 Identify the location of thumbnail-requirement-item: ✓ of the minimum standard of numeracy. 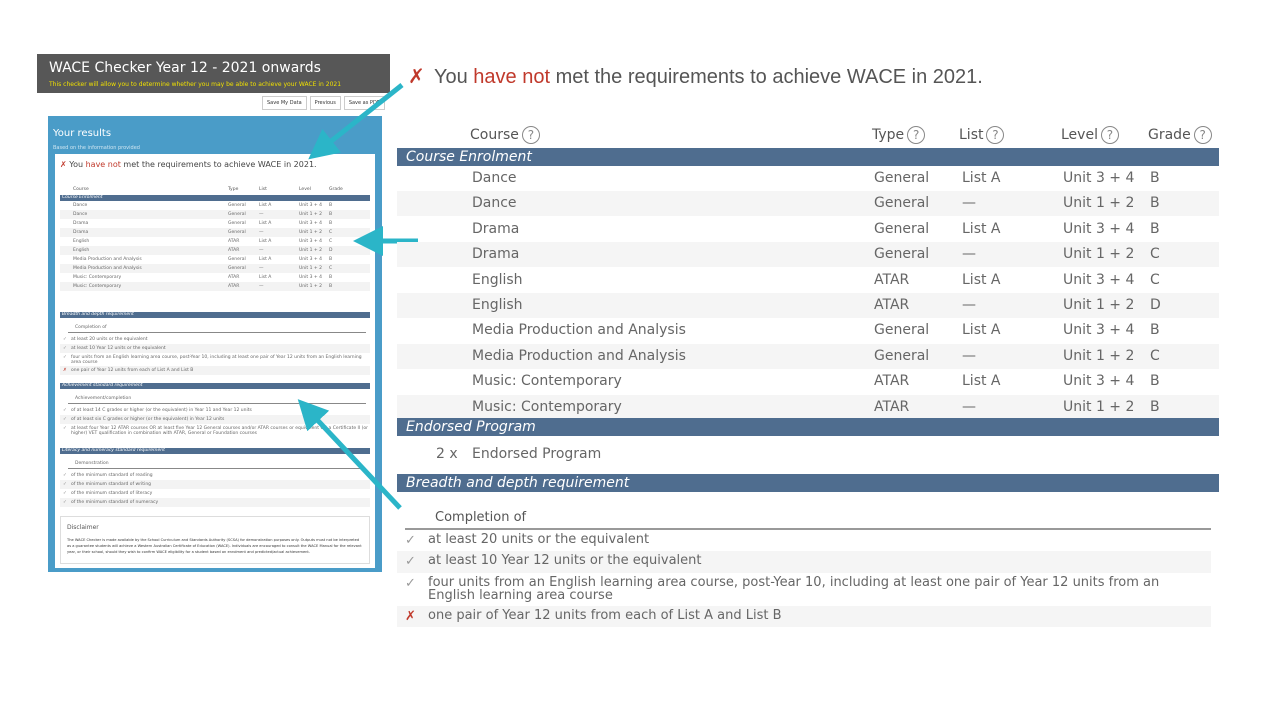
(215, 502).